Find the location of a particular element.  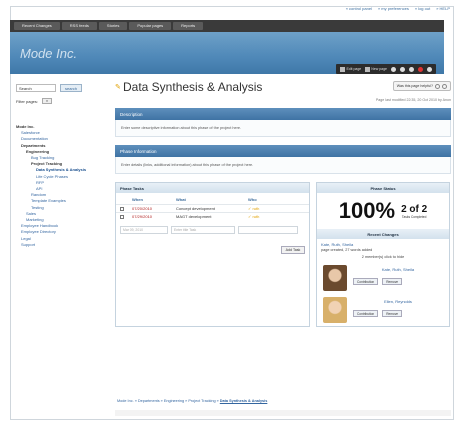

new-page-icon is located at coordinates (368, 69).